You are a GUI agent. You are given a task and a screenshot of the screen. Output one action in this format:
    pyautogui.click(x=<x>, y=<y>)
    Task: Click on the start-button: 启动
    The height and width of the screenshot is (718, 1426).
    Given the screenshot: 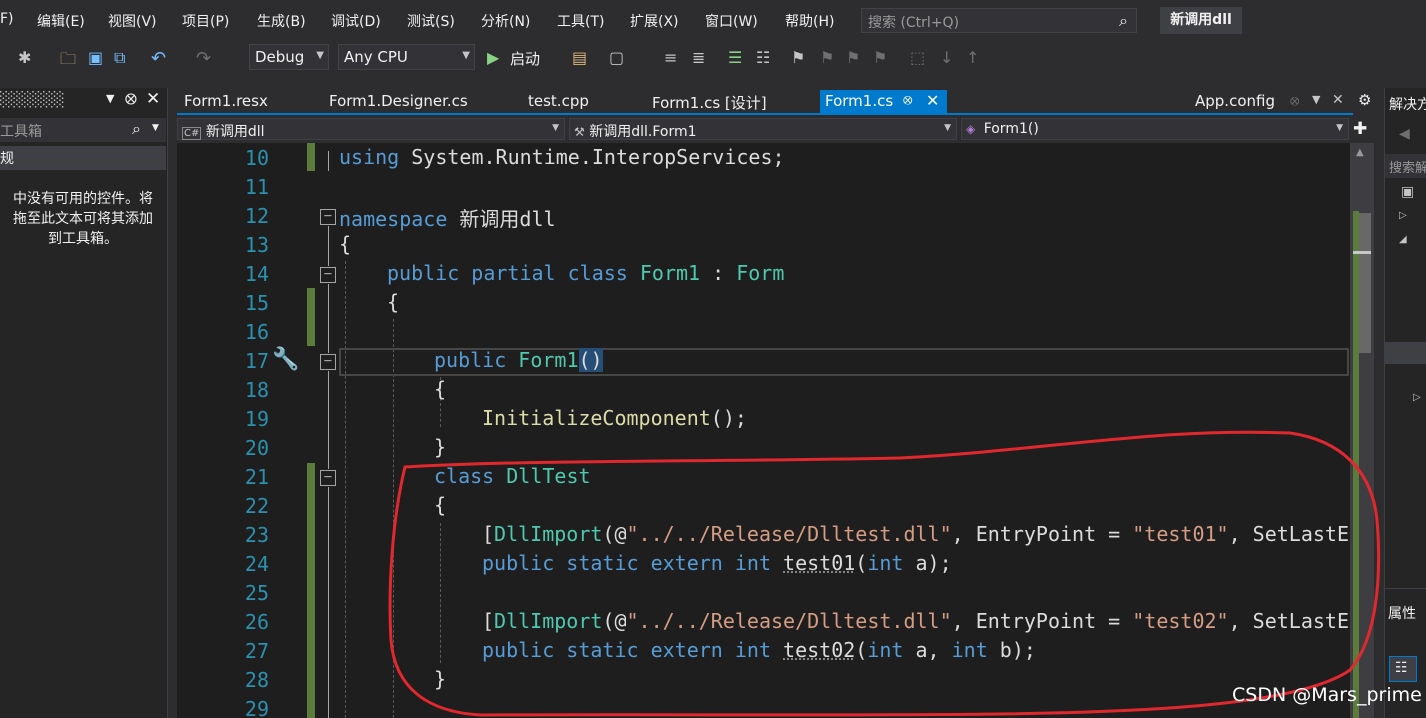 What is the action you would take?
    pyautogui.click(x=525, y=58)
    